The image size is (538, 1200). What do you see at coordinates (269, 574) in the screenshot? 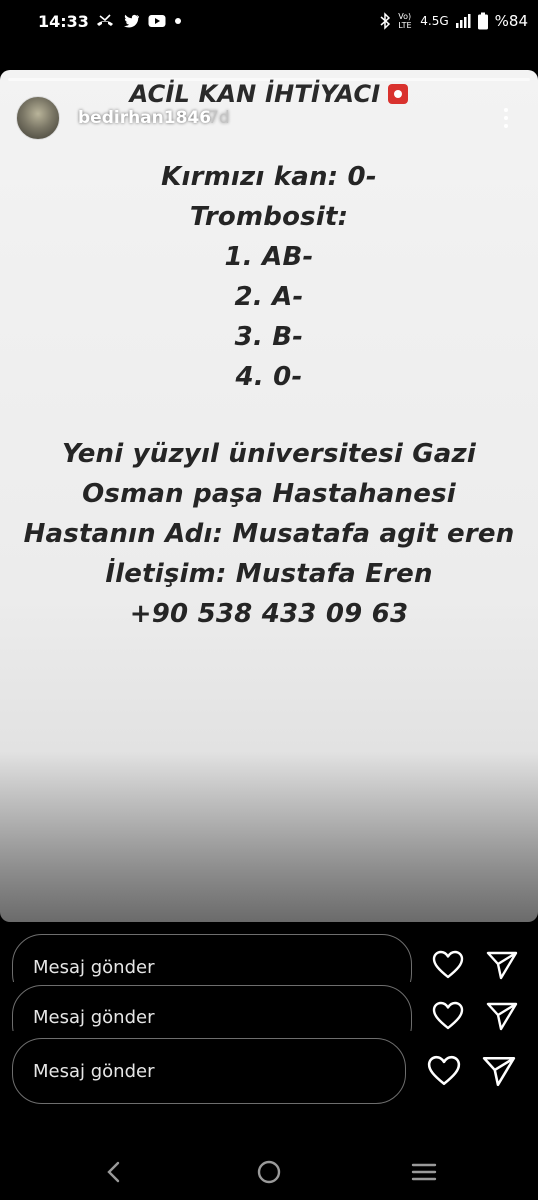
I see `story-line: İletişim: Mustafa Eren` at bounding box center [269, 574].